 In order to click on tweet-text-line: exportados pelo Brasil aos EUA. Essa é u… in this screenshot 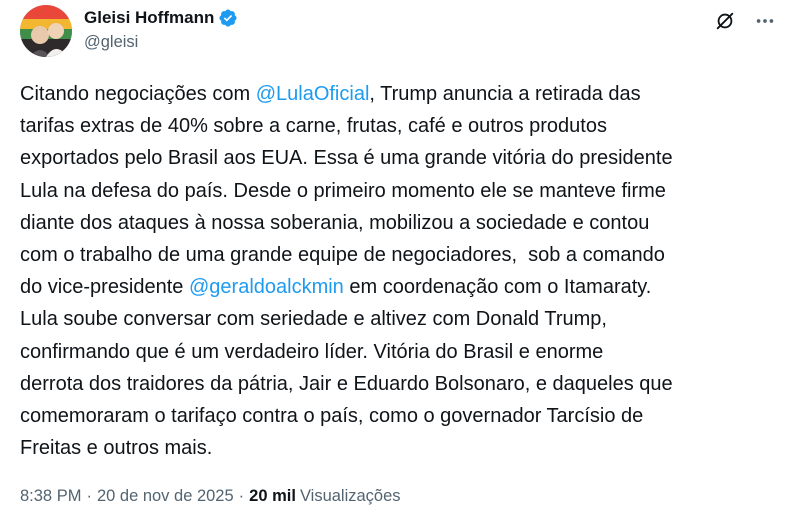, I will do `click(405, 158)`.